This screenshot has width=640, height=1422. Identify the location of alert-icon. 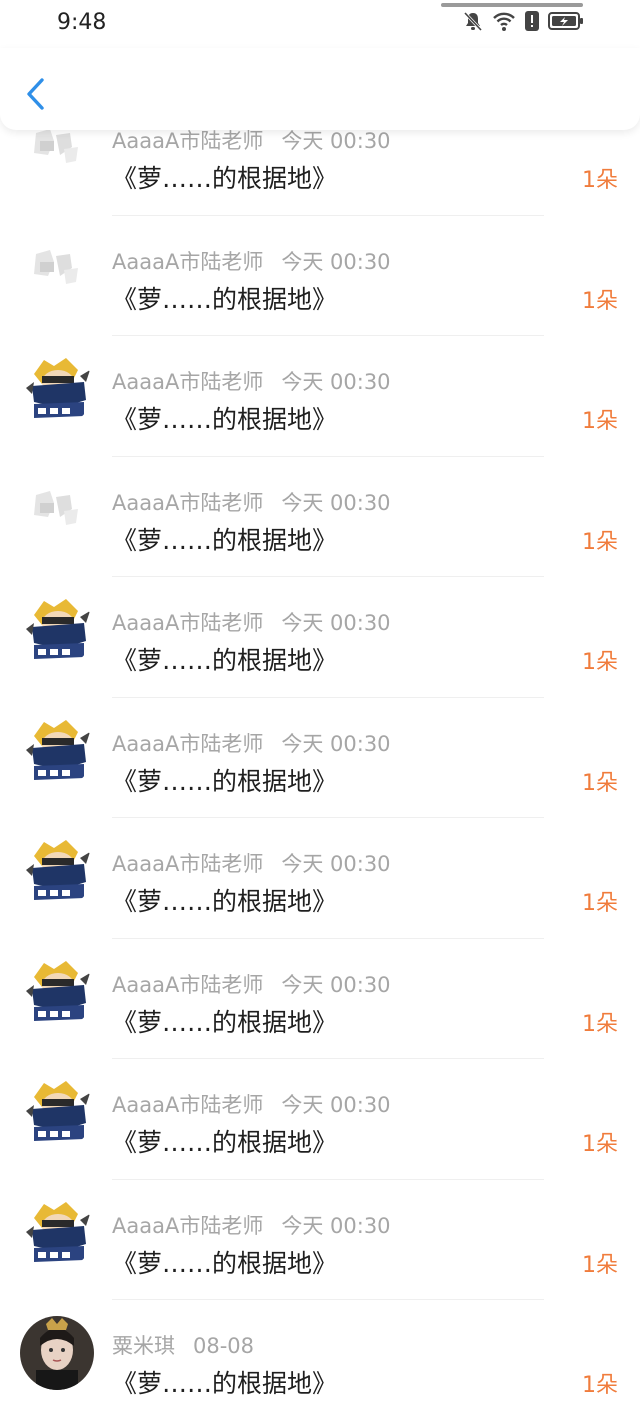
(532, 23).